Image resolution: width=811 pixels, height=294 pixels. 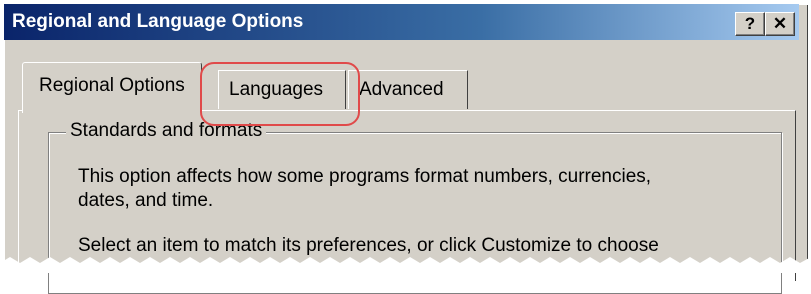 I want to click on close-icon: ✕, so click(x=780, y=23).